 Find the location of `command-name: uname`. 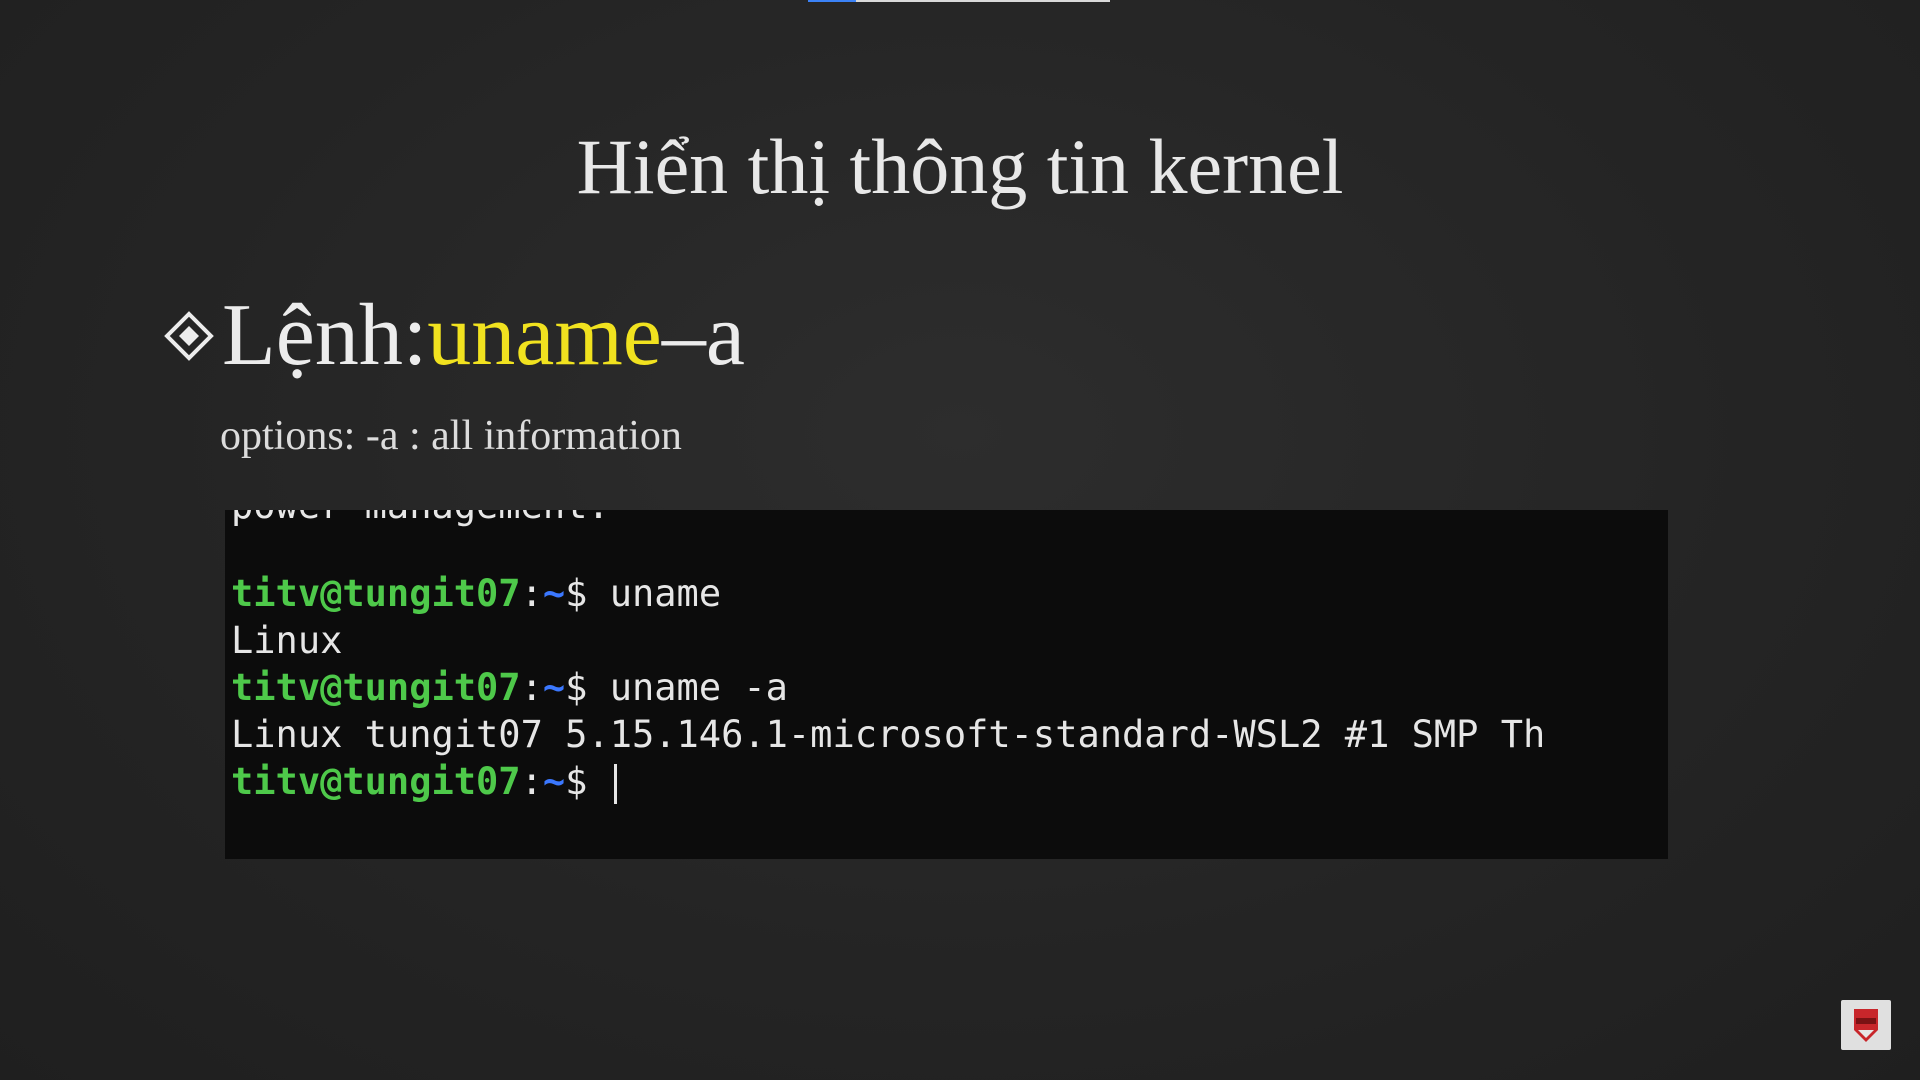

command-name: uname is located at coordinates (544, 335).